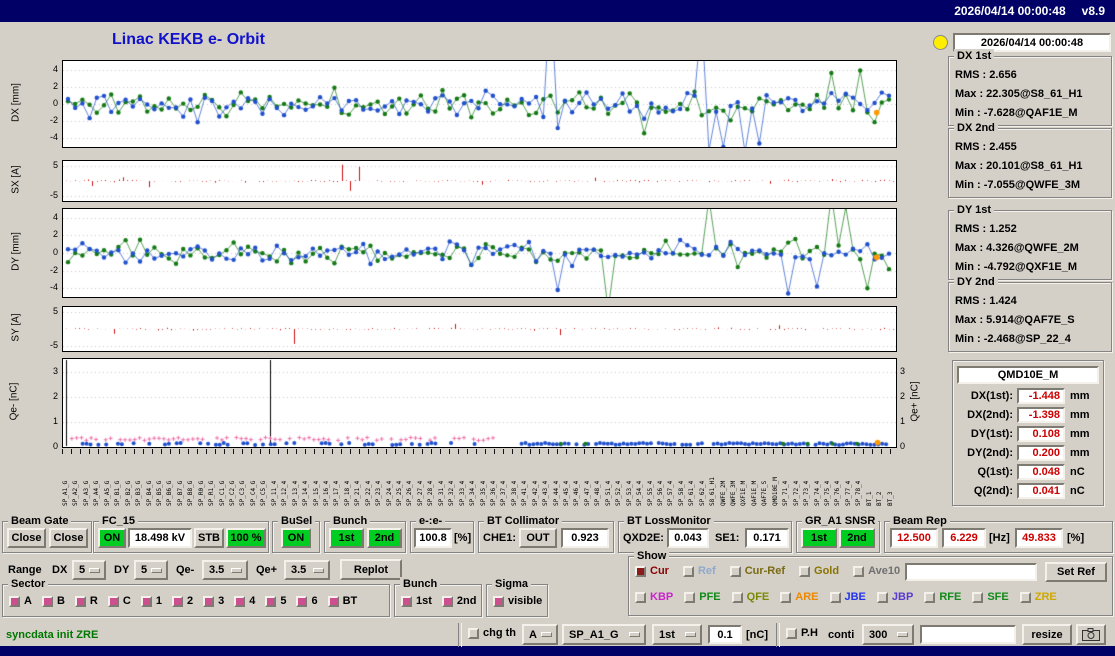 The image size is (1115, 656). What do you see at coordinates (540, 634) in the screenshot?
I see `sector-select: A` at bounding box center [540, 634].